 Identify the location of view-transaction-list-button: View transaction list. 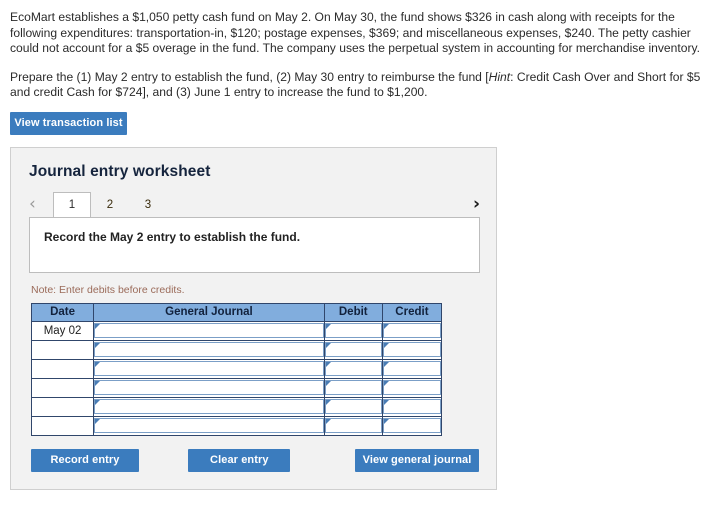
(68, 123).